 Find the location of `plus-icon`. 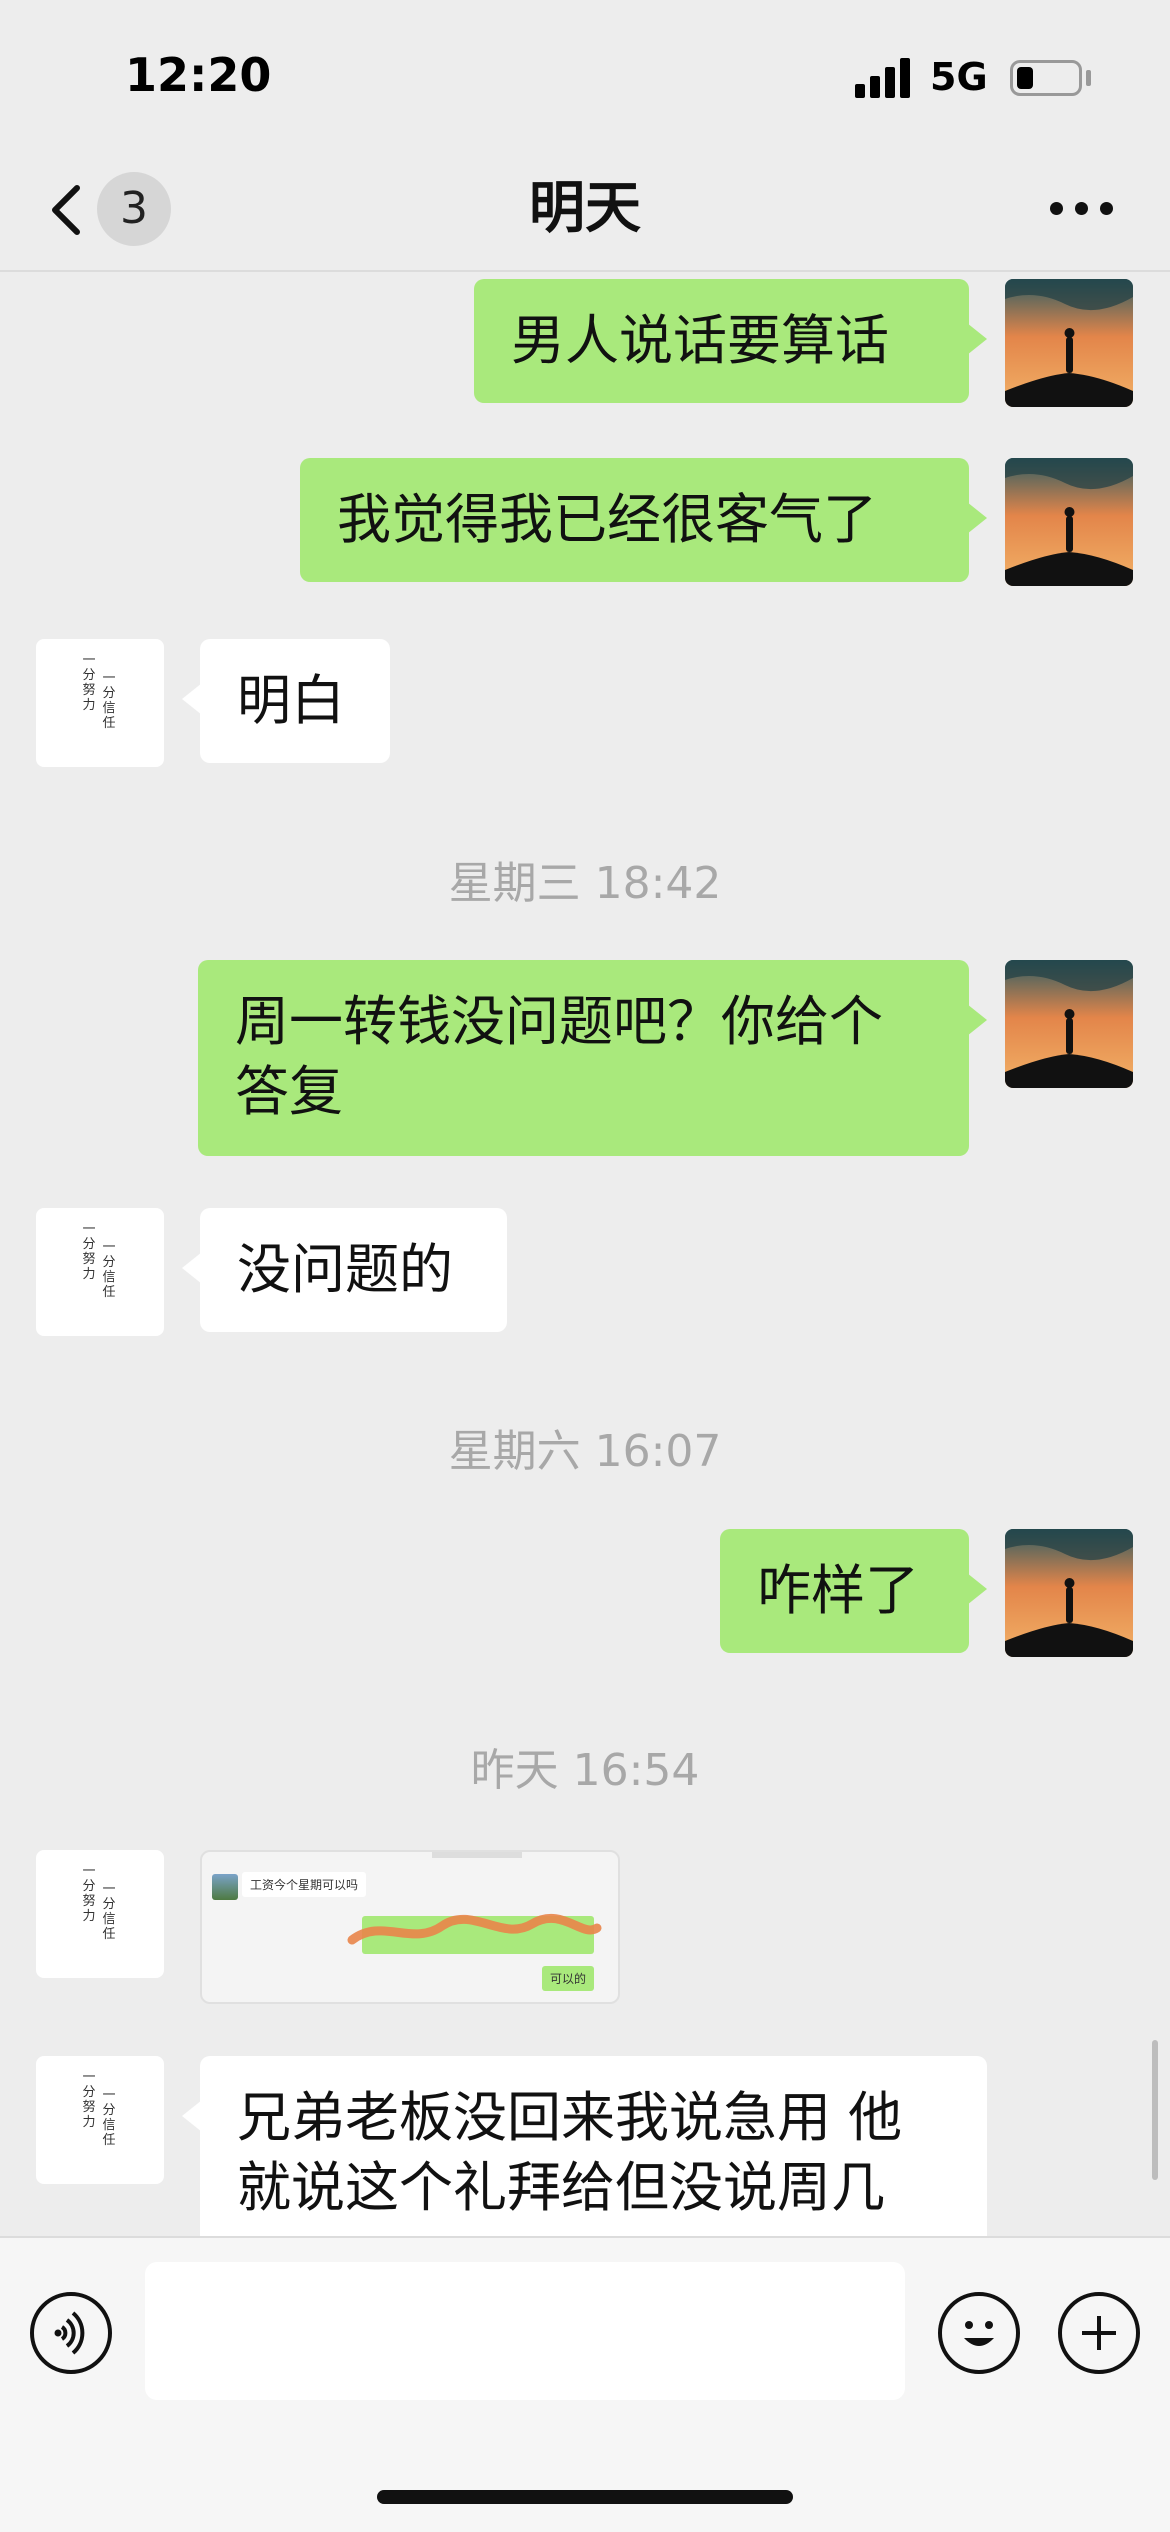

plus-icon is located at coordinates (1099, 2333).